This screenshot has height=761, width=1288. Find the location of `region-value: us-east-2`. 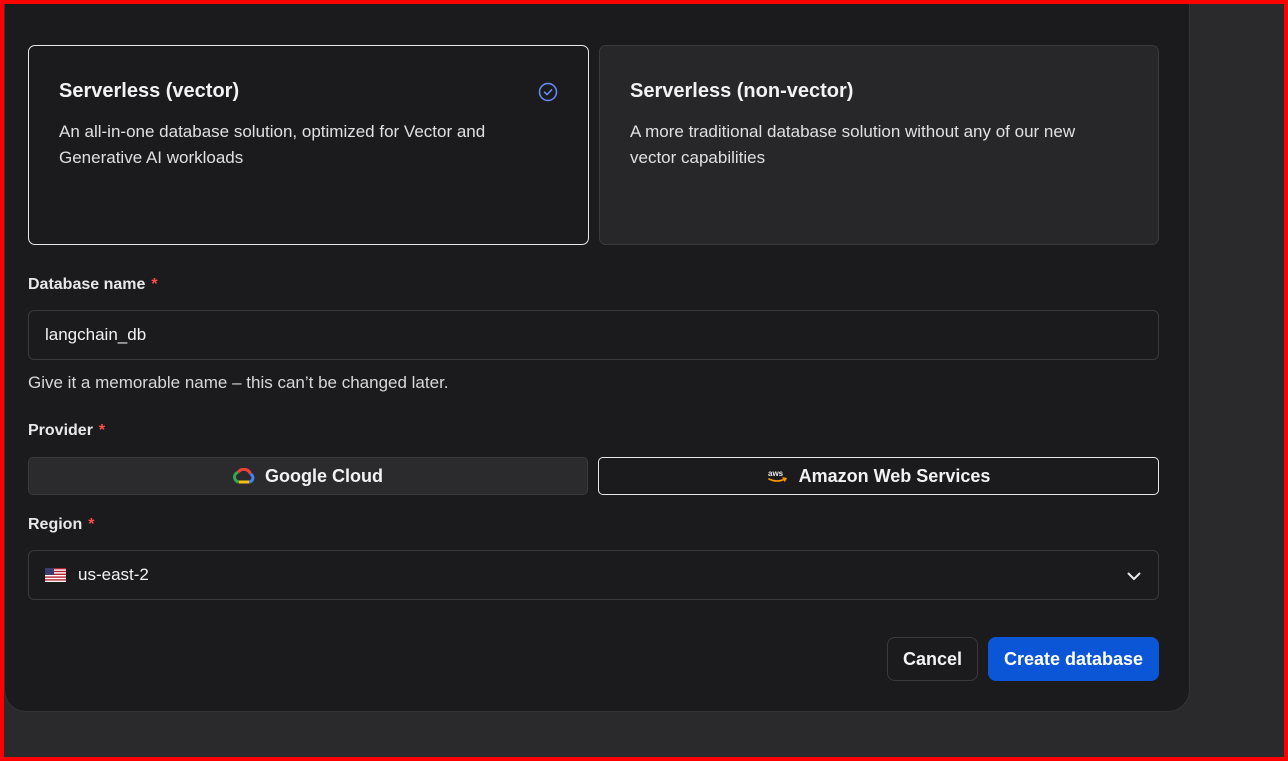

region-value: us-east-2 is located at coordinates (113, 574).